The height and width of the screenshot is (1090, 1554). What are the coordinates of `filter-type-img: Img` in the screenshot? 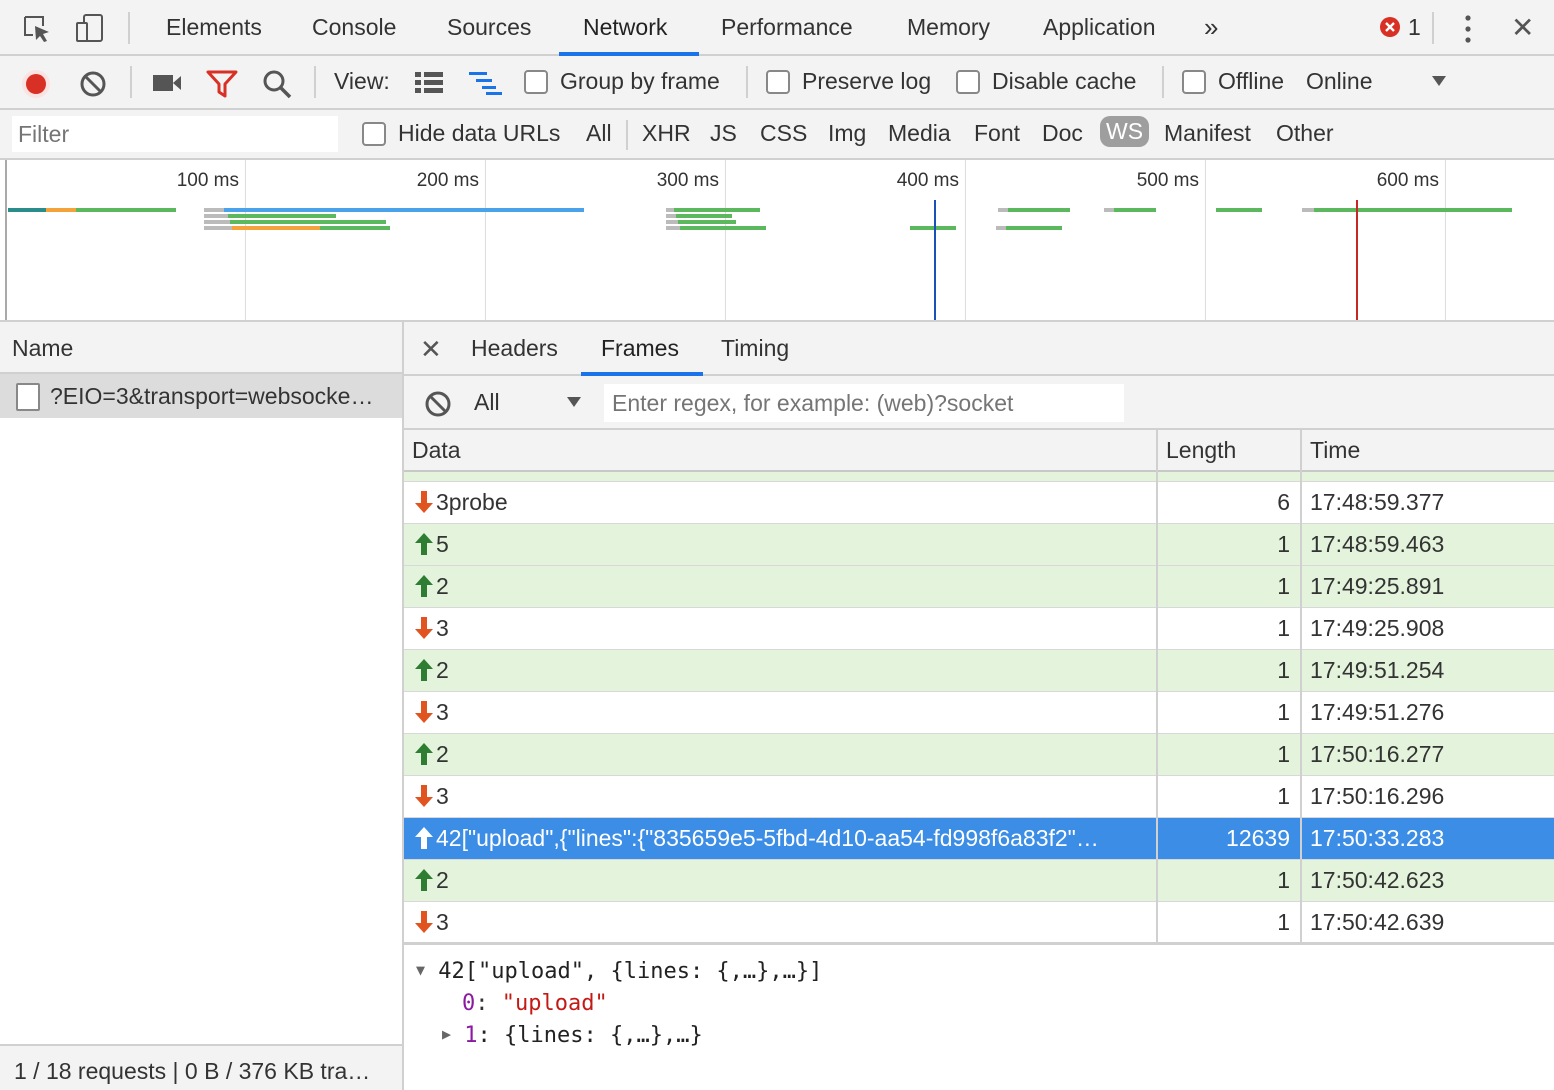 It's located at (847, 133).